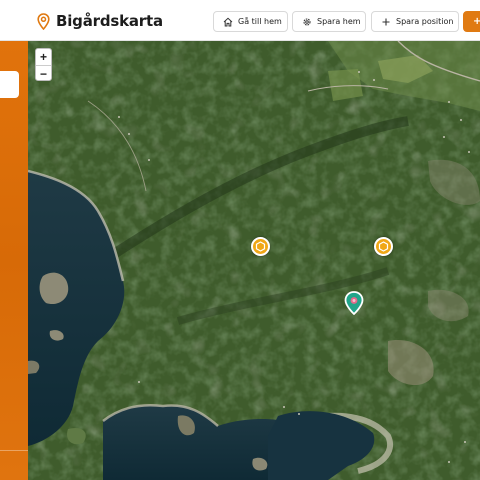 The width and height of the screenshot is (480, 480). Describe the element at coordinates (476, 21) in the screenshot. I see `add-label: +` at that location.